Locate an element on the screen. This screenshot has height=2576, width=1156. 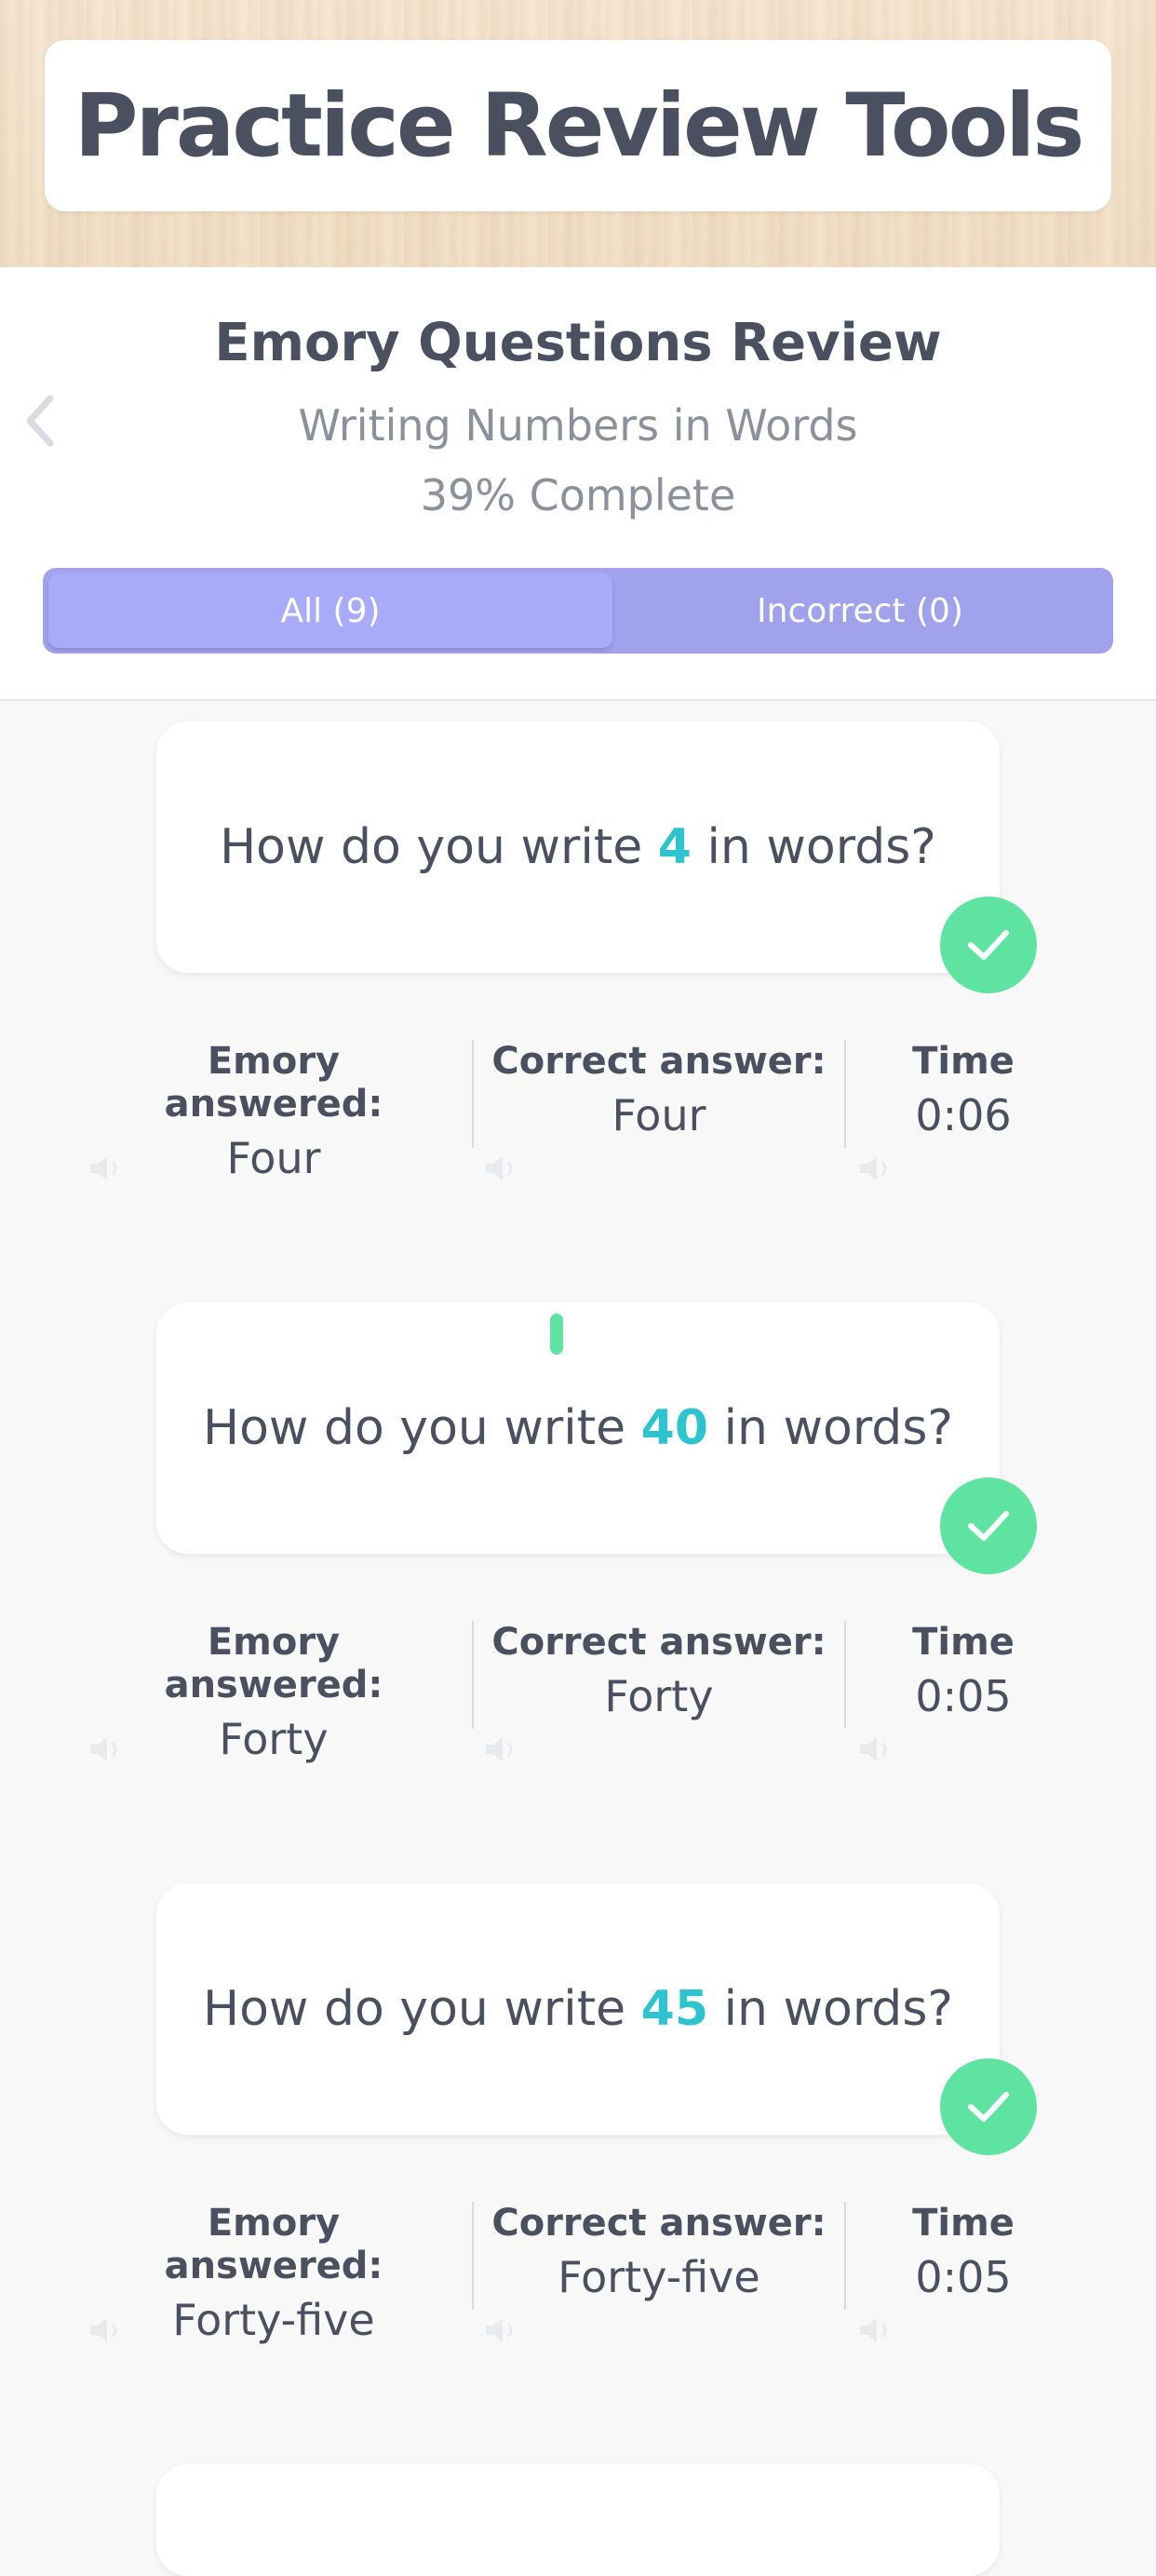
question-number: 45 is located at coordinates (674, 2009).